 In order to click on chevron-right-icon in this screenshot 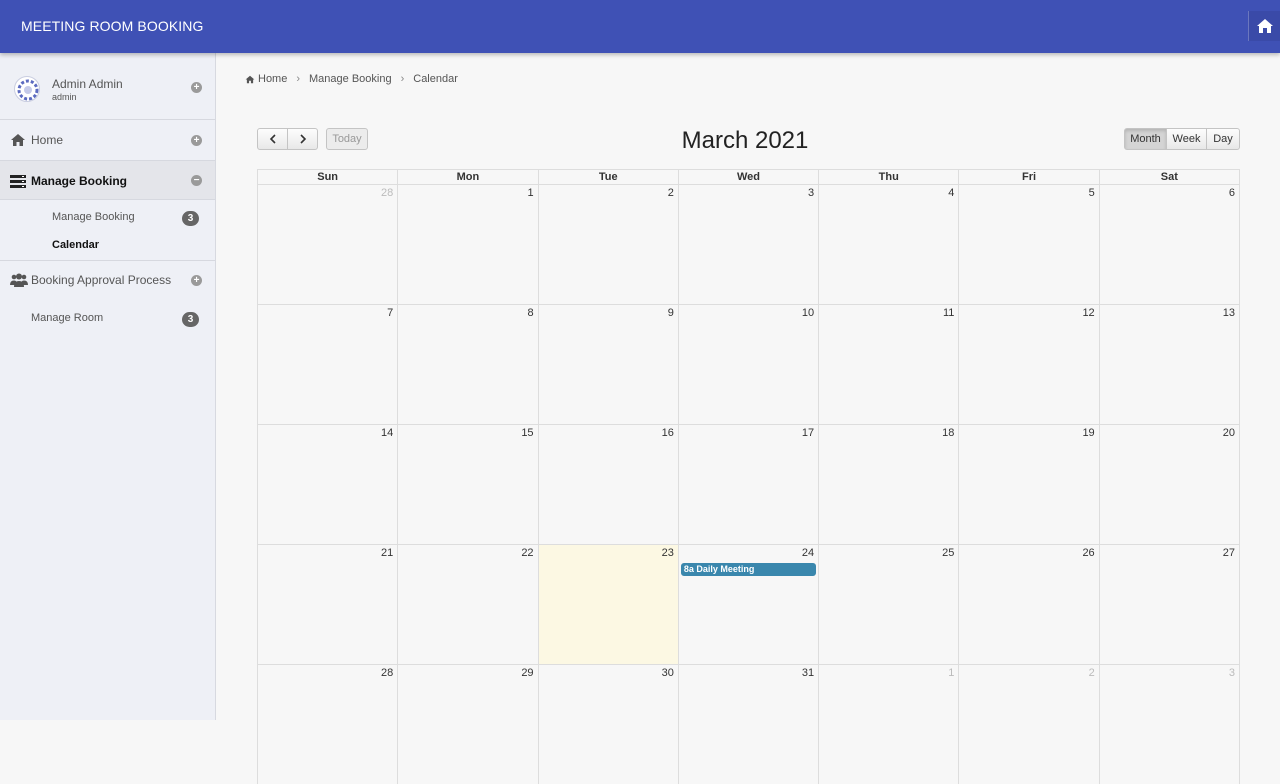, I will do `click(302, 139)`.